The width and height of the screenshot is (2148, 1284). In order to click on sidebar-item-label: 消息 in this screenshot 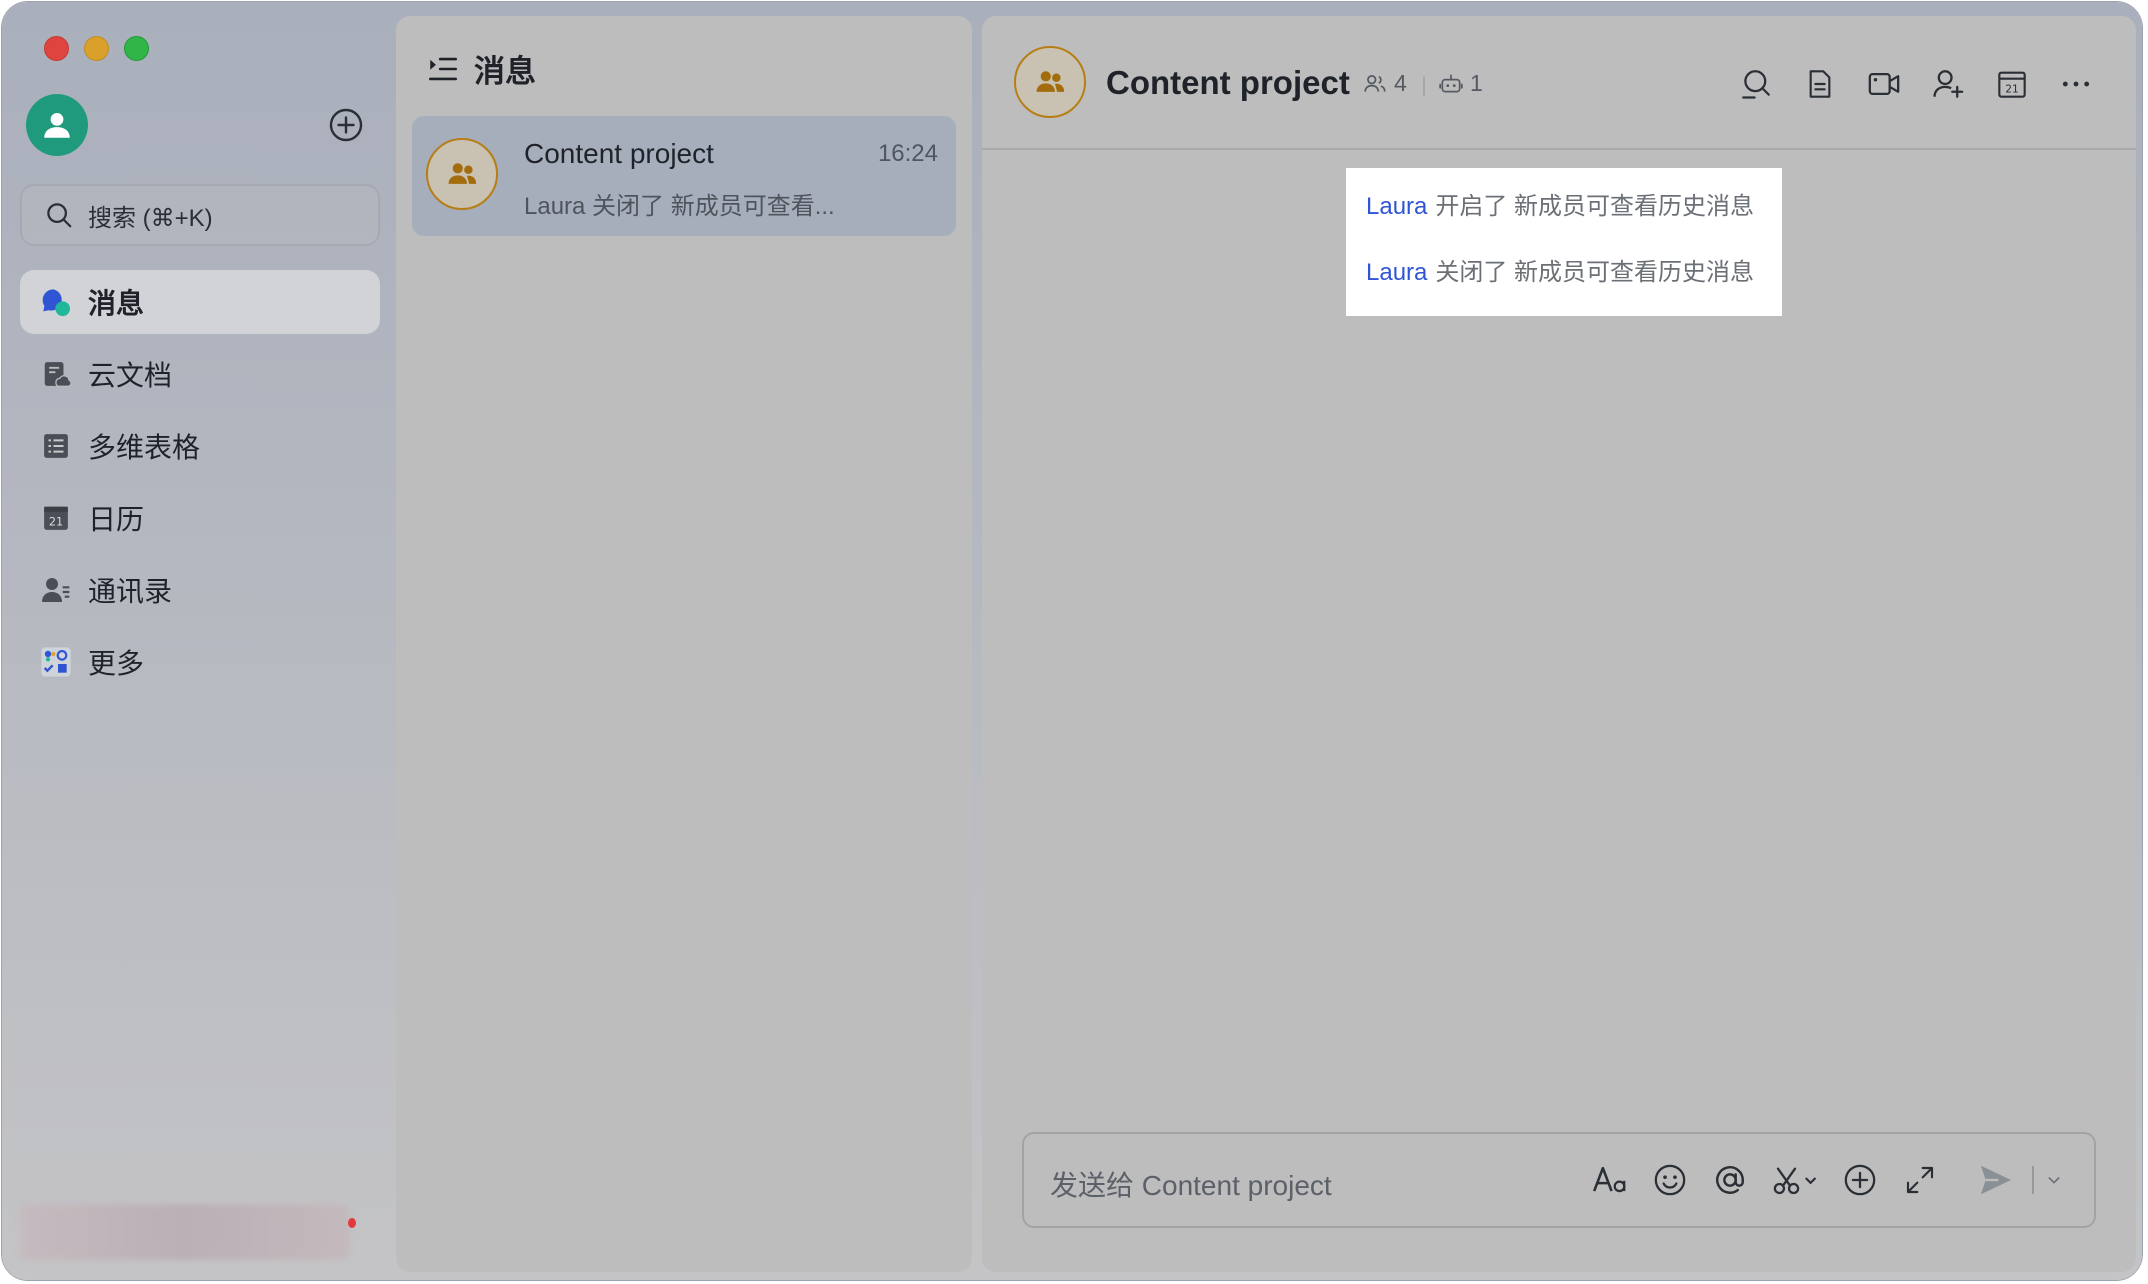, I will do `click(116, 303)`.